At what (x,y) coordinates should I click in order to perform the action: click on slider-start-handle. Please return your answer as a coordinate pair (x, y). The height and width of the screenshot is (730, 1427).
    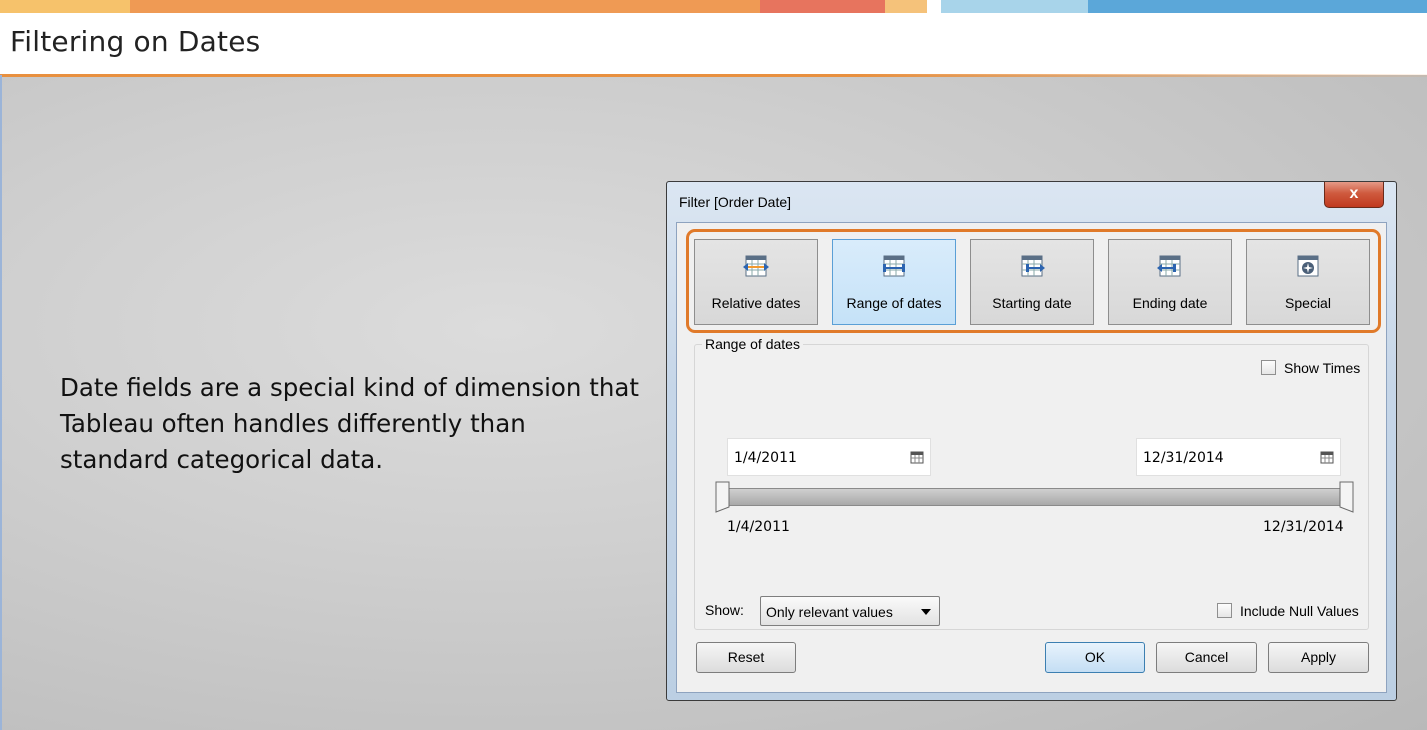
    Looking at the image, I should click on (723, 497).